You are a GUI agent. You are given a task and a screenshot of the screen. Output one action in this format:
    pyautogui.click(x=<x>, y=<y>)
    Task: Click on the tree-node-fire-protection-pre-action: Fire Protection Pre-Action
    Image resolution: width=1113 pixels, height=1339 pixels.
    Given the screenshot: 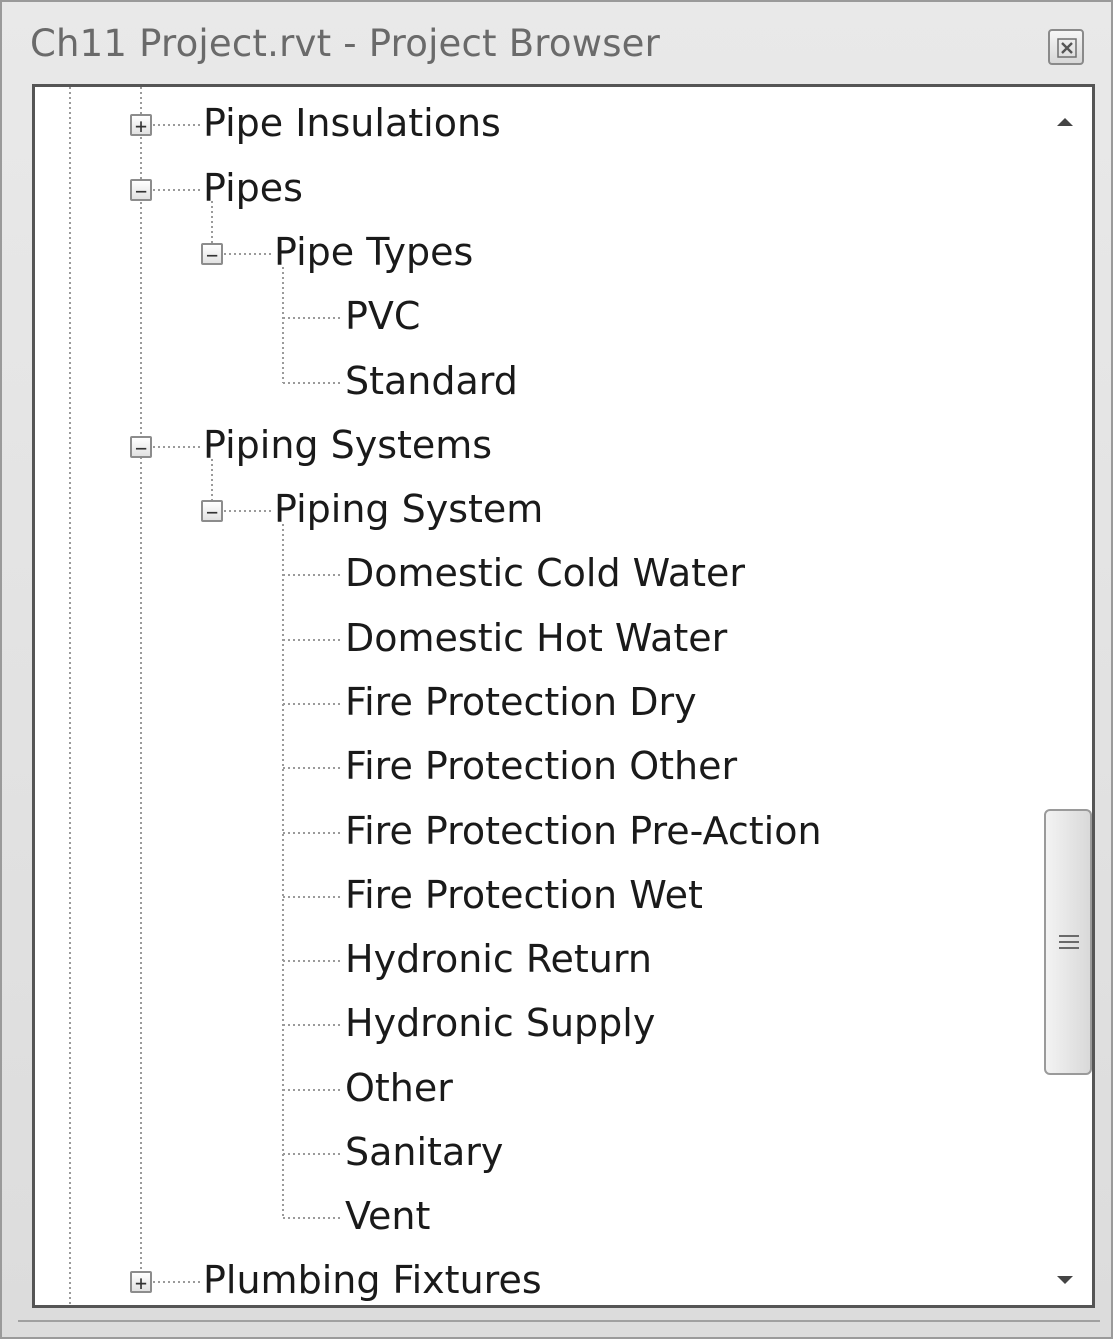 What is the action you would take?
    pyautogui.click(x=583, y=831)
    